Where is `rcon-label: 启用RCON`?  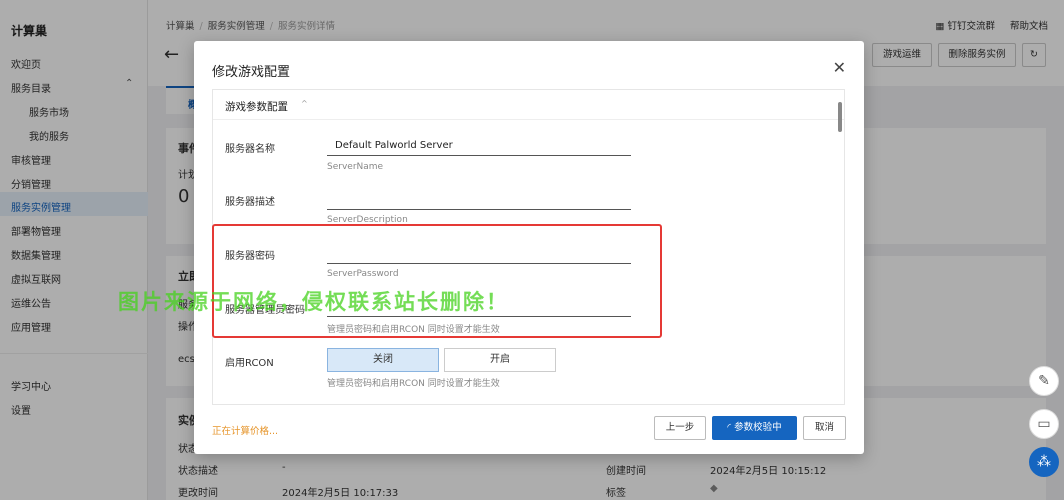
rcon-label: 启用RCON is located at coordinates (249, 363).